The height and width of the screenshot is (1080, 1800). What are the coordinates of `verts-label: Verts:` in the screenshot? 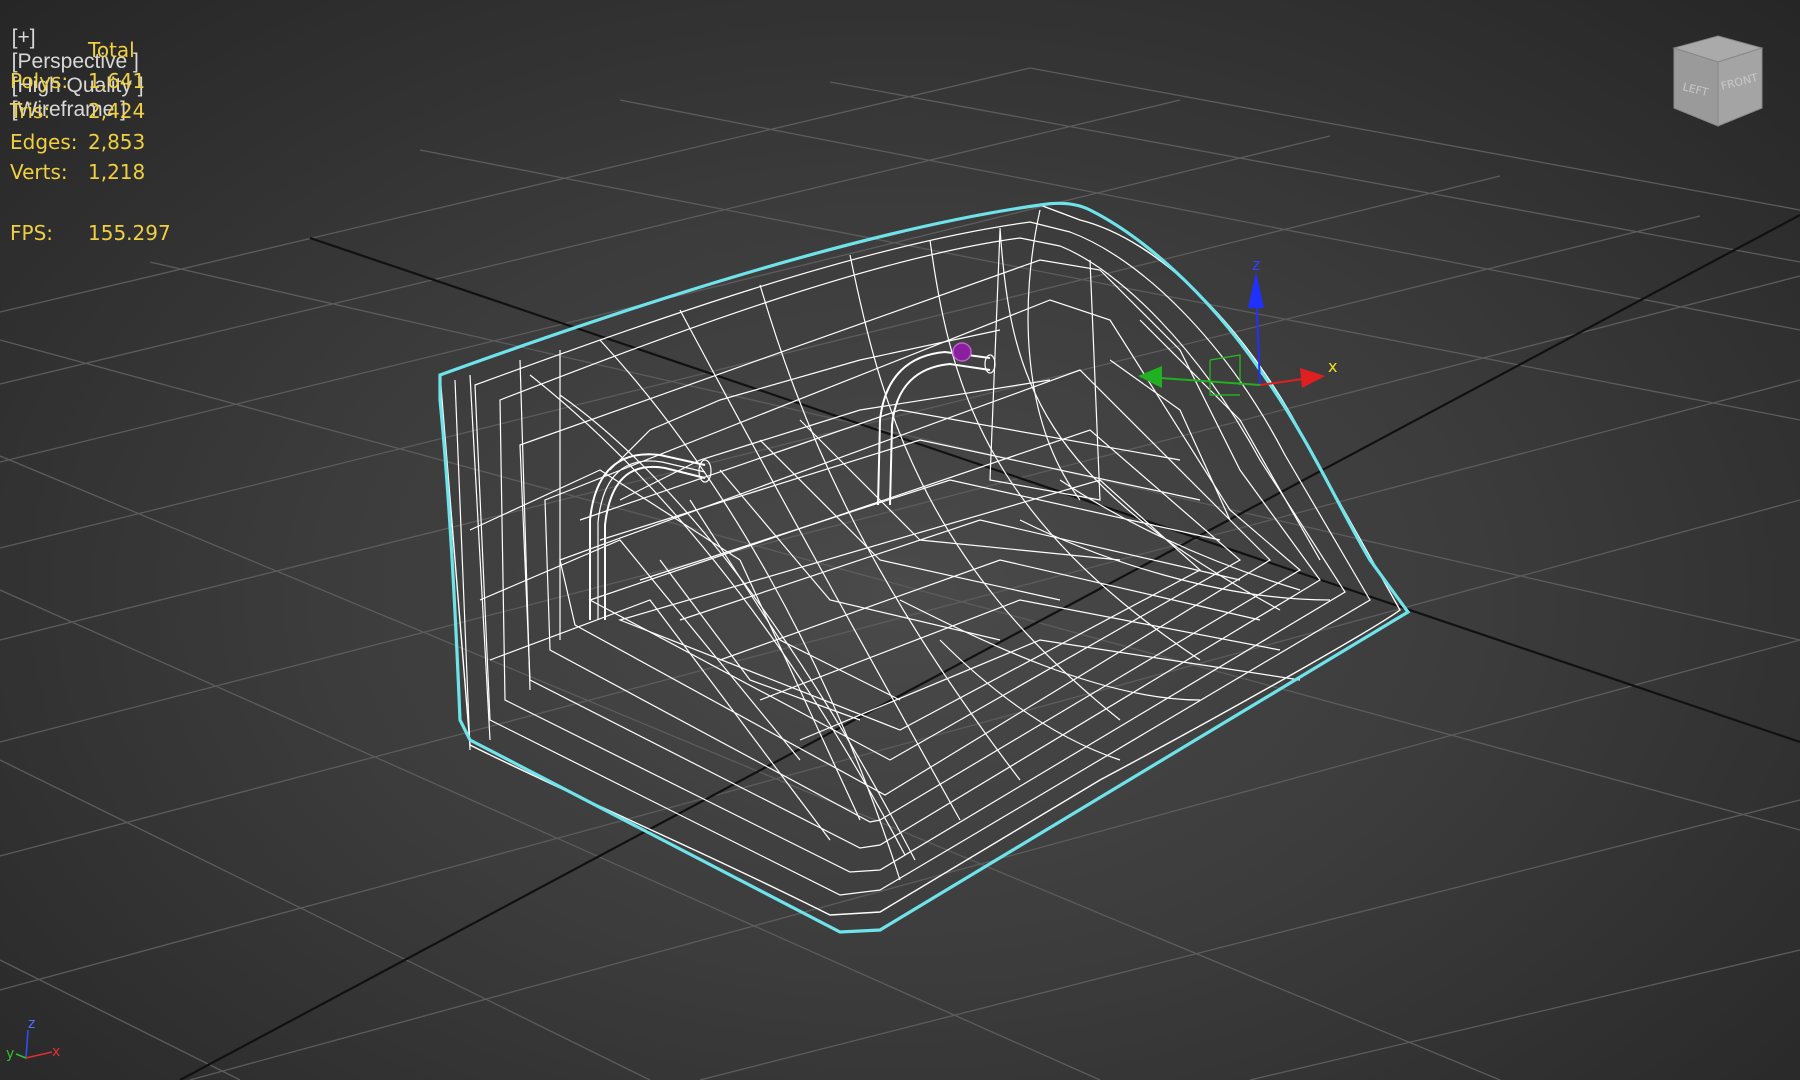 It's located at (39, 172).